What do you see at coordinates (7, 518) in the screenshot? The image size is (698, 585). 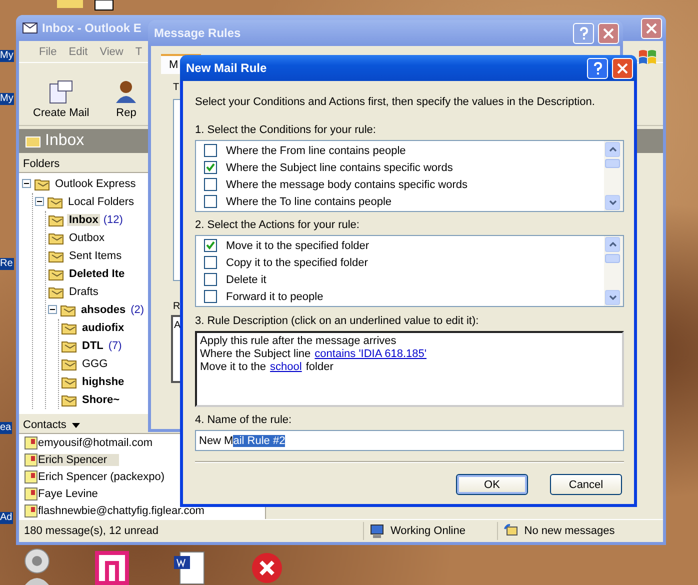 I see `desktop-icon-label: Ad` at bounding box center [7, 518].